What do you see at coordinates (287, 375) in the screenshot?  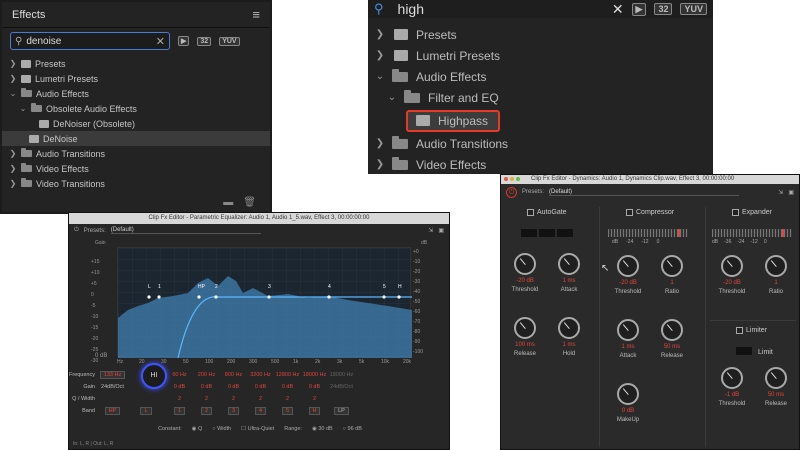 I see `band5-frequency-value: 12800 Hz` at bounding box center [287, 375].